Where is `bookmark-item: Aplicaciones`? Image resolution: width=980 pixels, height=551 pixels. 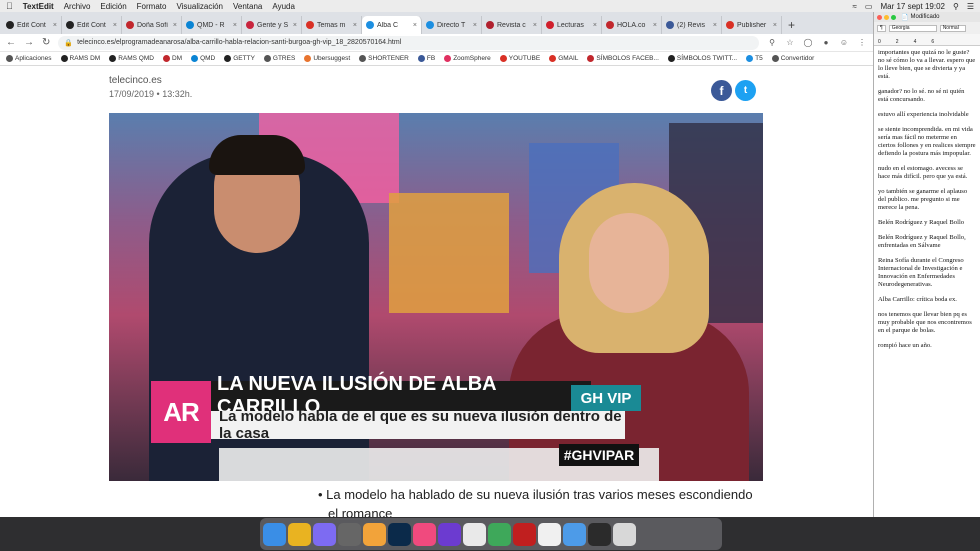 bookmark-item: Aplicaciones is located at coordinates (29, 58).